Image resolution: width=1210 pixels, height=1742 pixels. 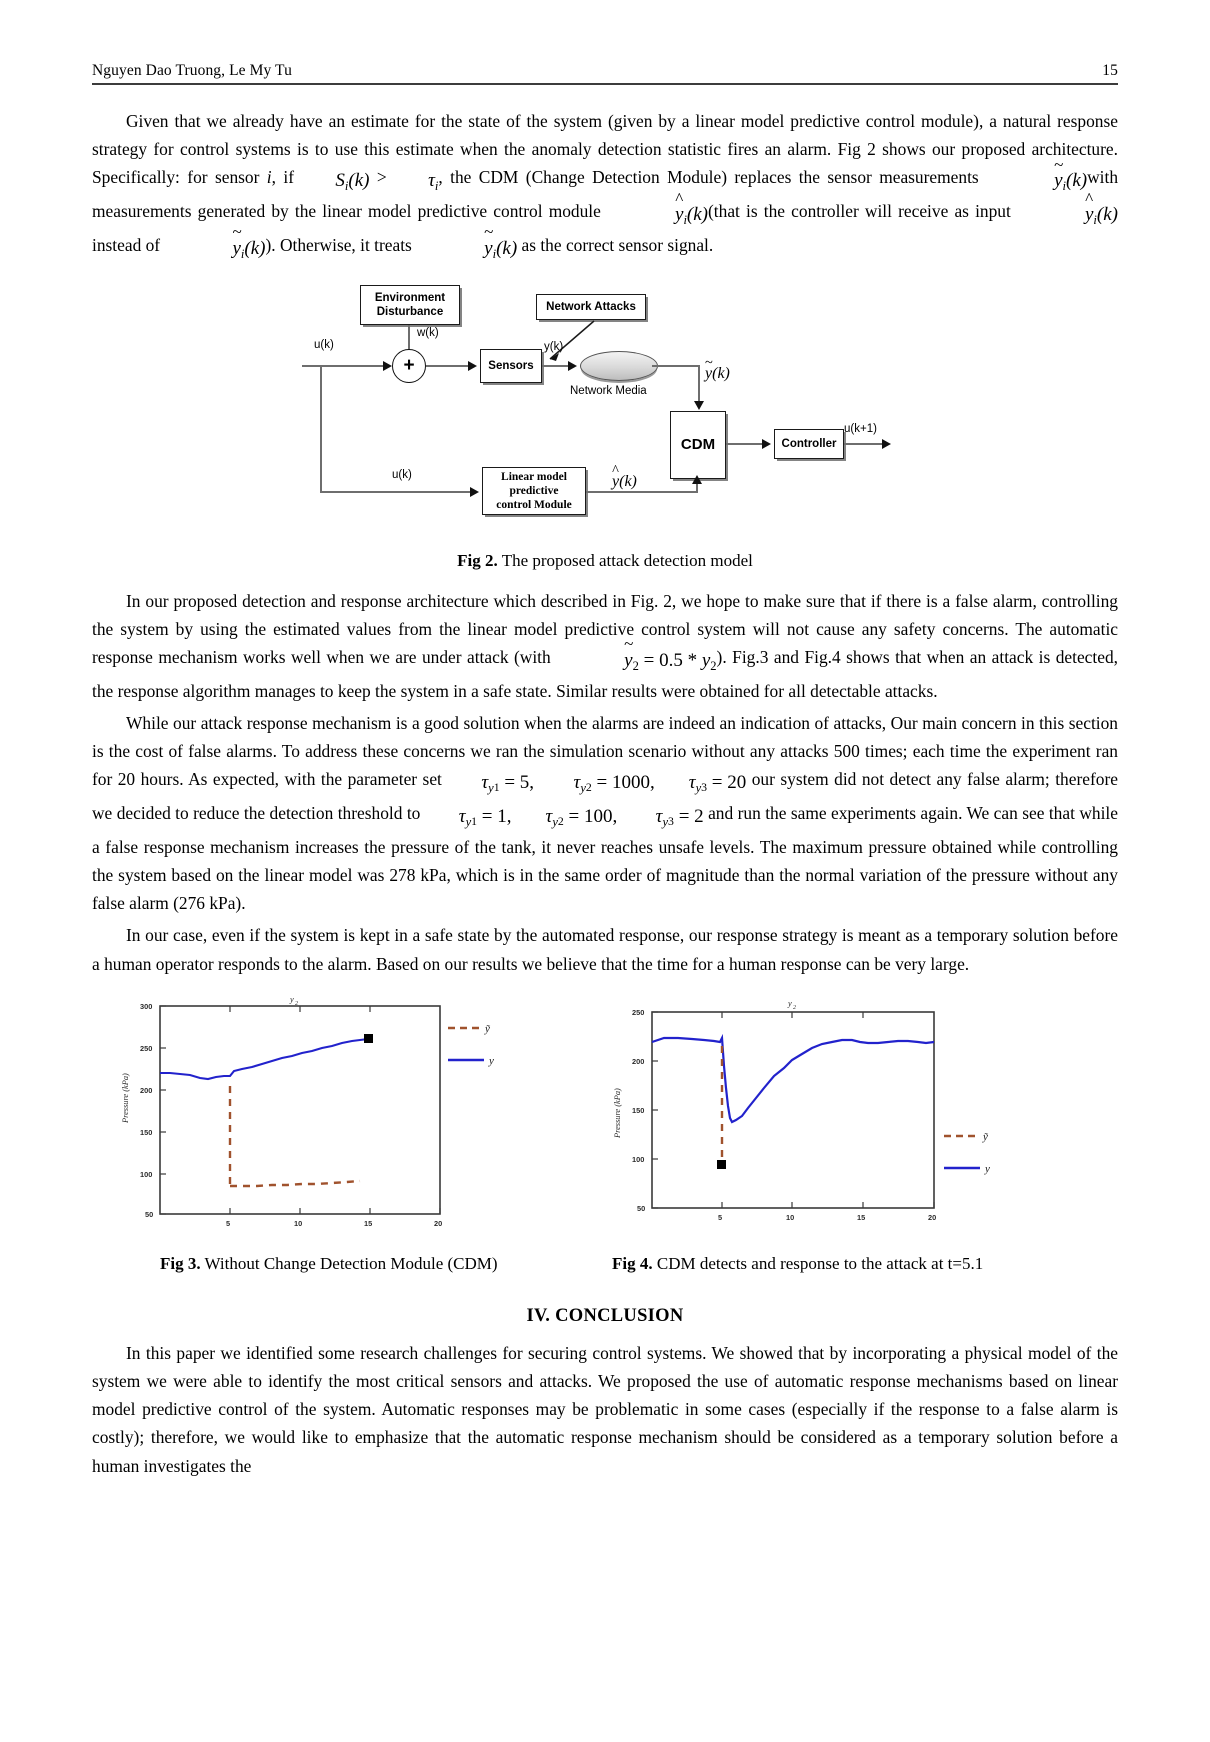 I want to click on figure-3-marker, so click(x=368, y=1038).